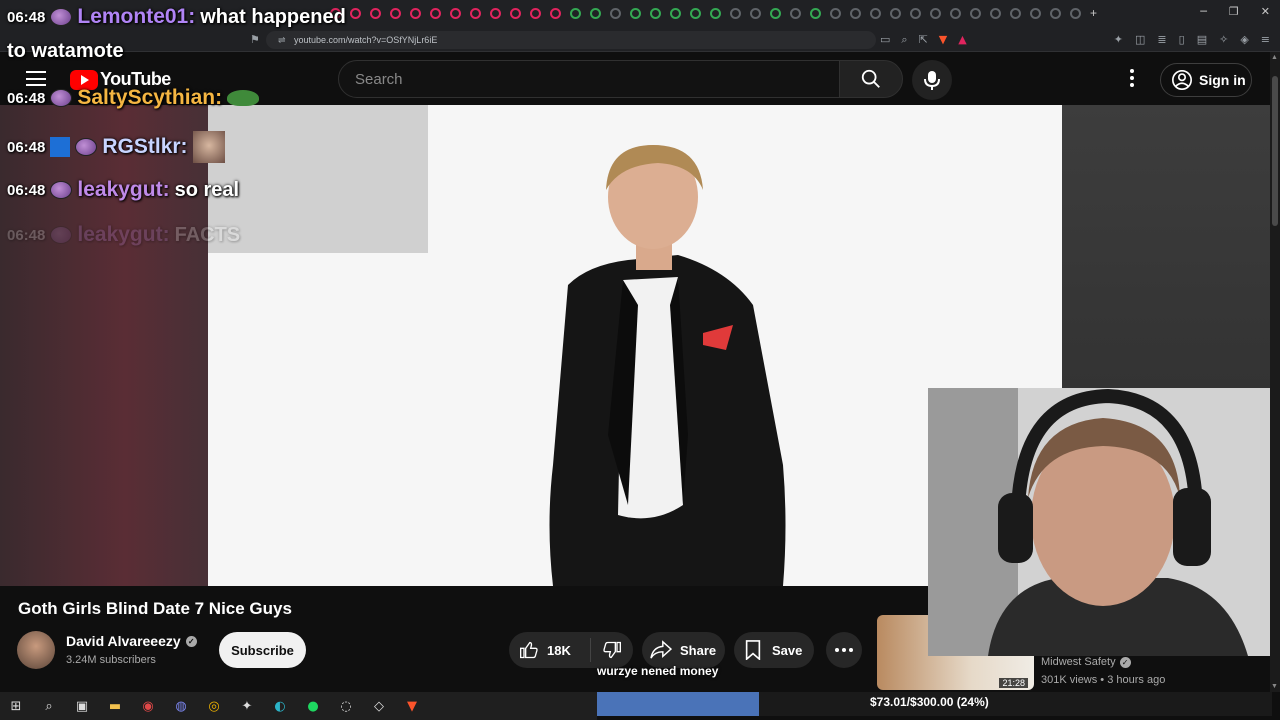  What do you see at coordinates (379, 706) in the screenshot?
I see `app-icon: ◇` at bounding box center [379, 706].